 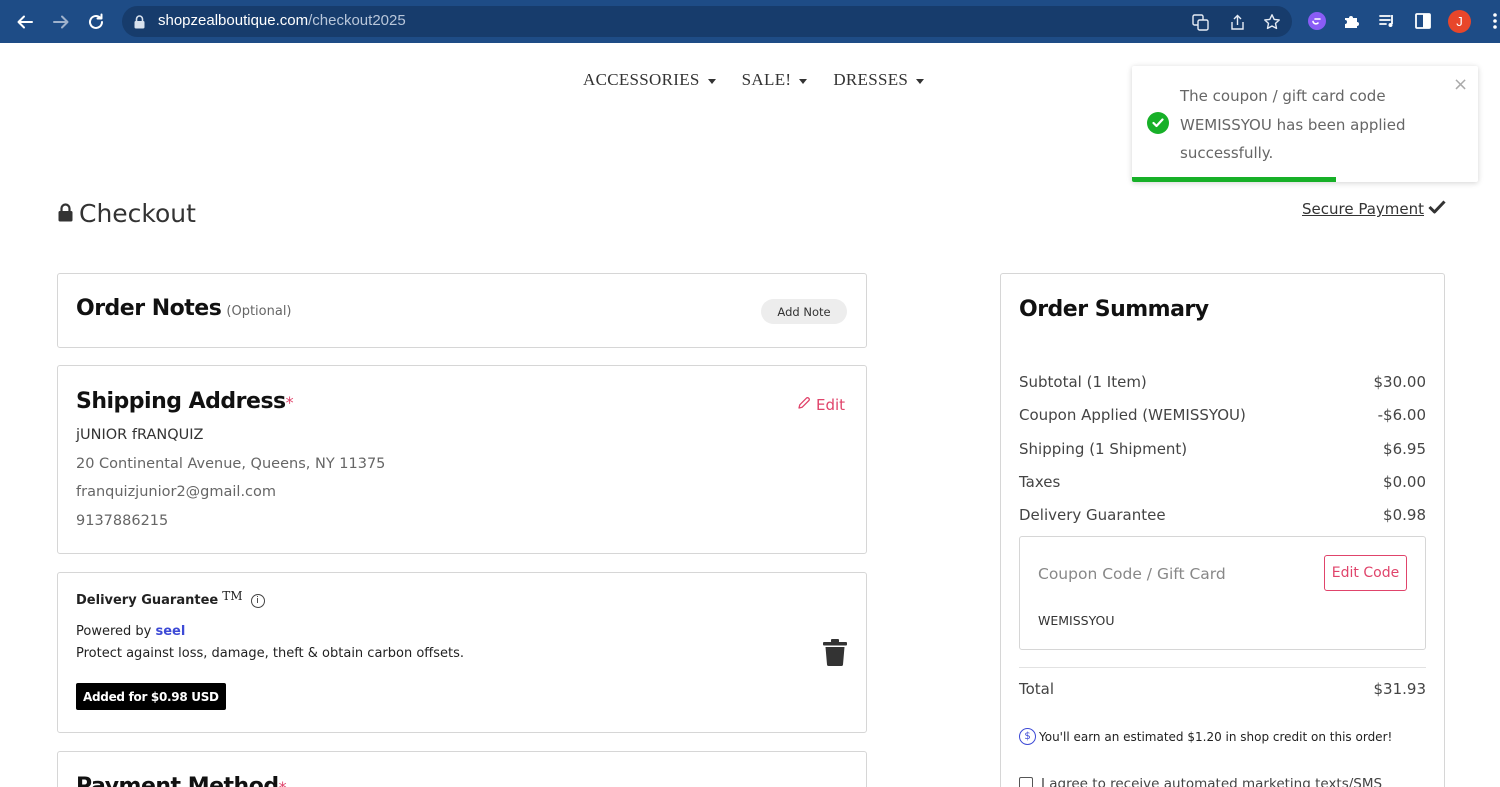 What do you see at coordinates (282, 20) in the screenshot?
I see `url-text: shopzealboutique.com/checkout2025` at bounding box center [282, 20].